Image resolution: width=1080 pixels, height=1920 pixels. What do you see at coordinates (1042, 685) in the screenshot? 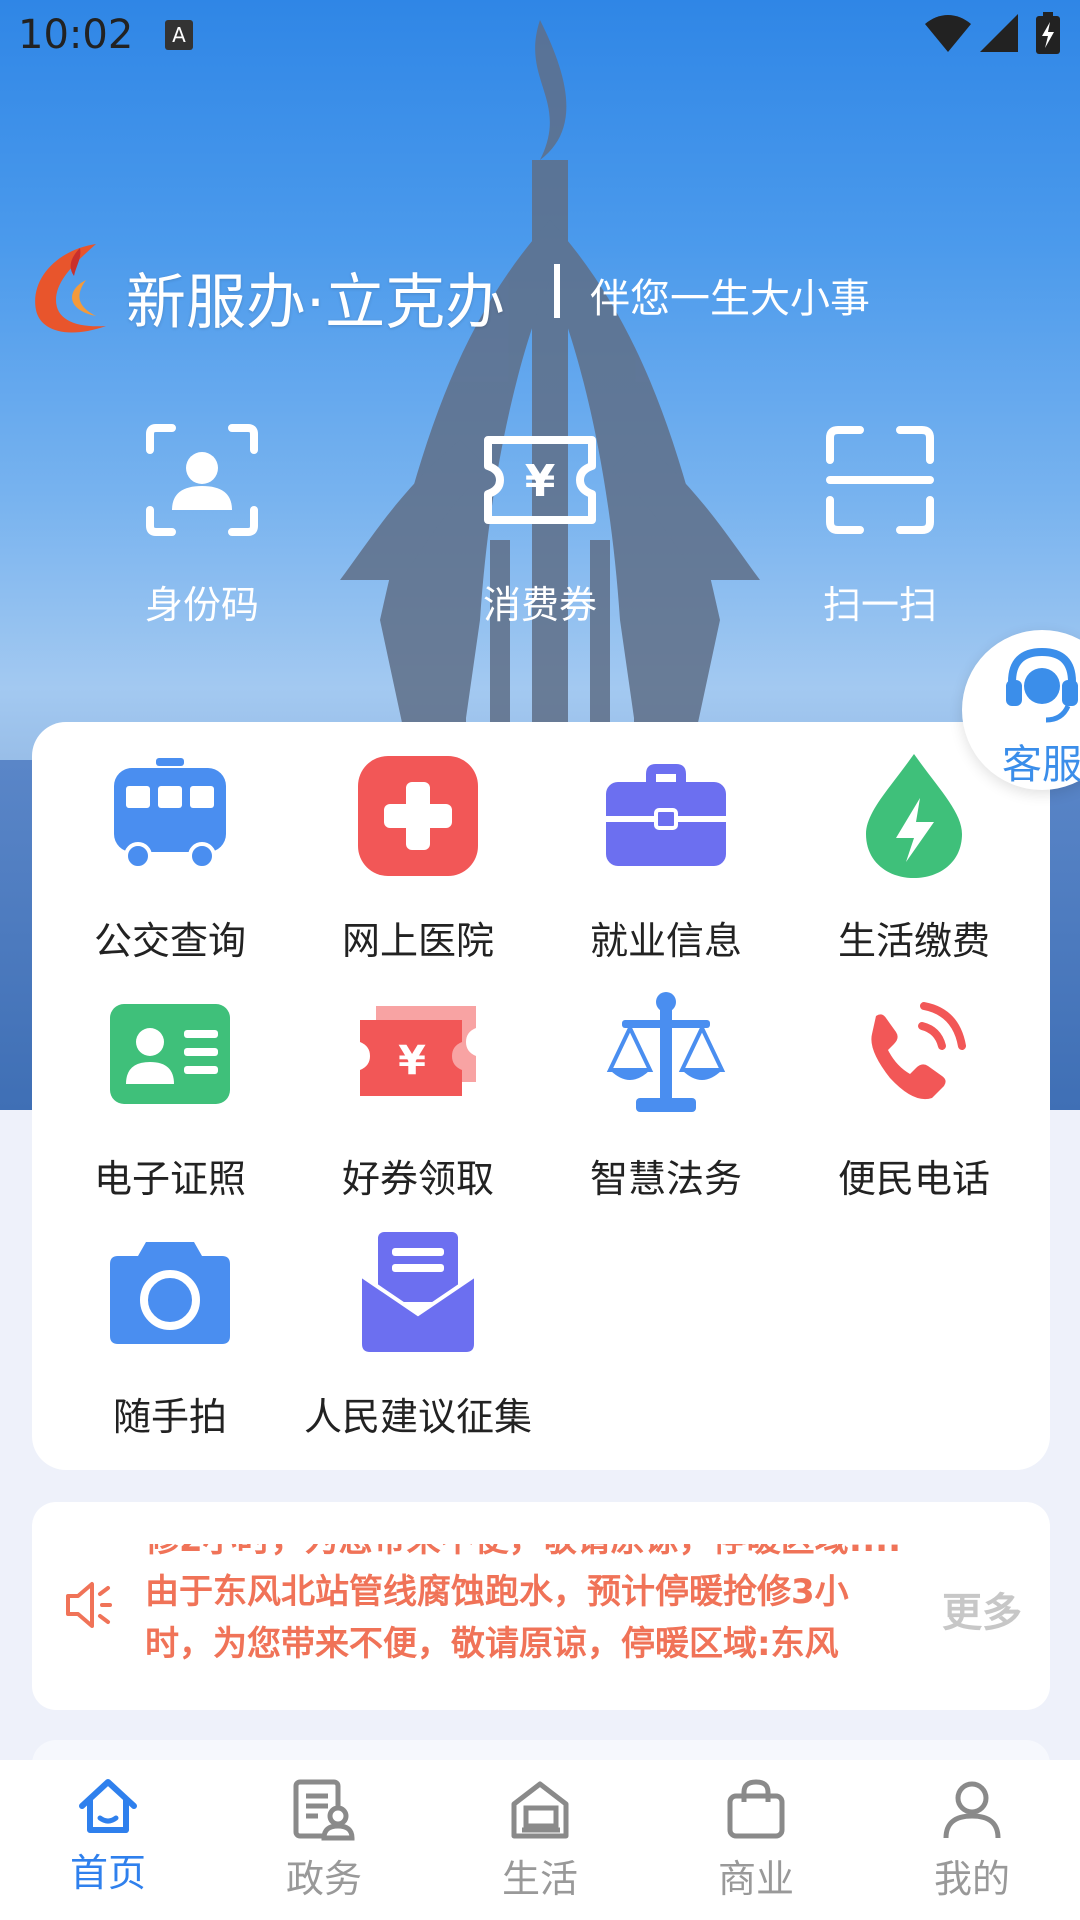
I see `headset-icon` at bounding box center [1042, 685].